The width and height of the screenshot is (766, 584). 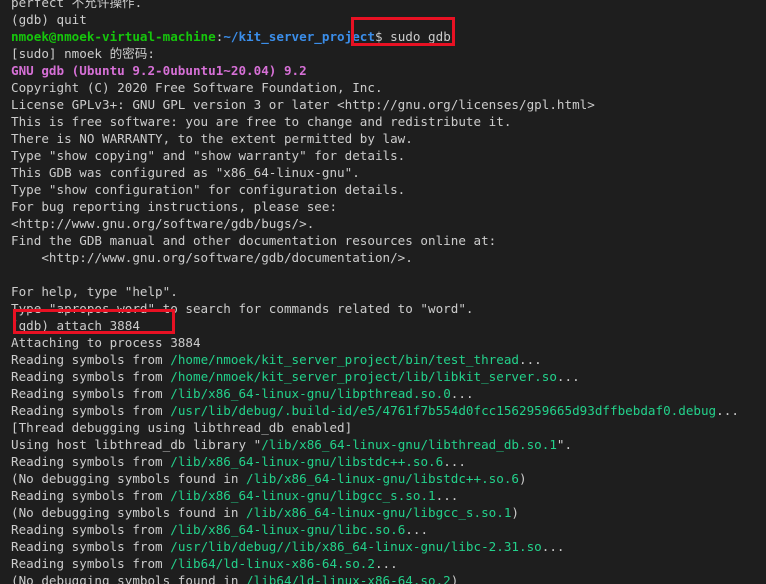 I want to click on text-plain: Using host libthread_db library ", so click(x=136, y=444).